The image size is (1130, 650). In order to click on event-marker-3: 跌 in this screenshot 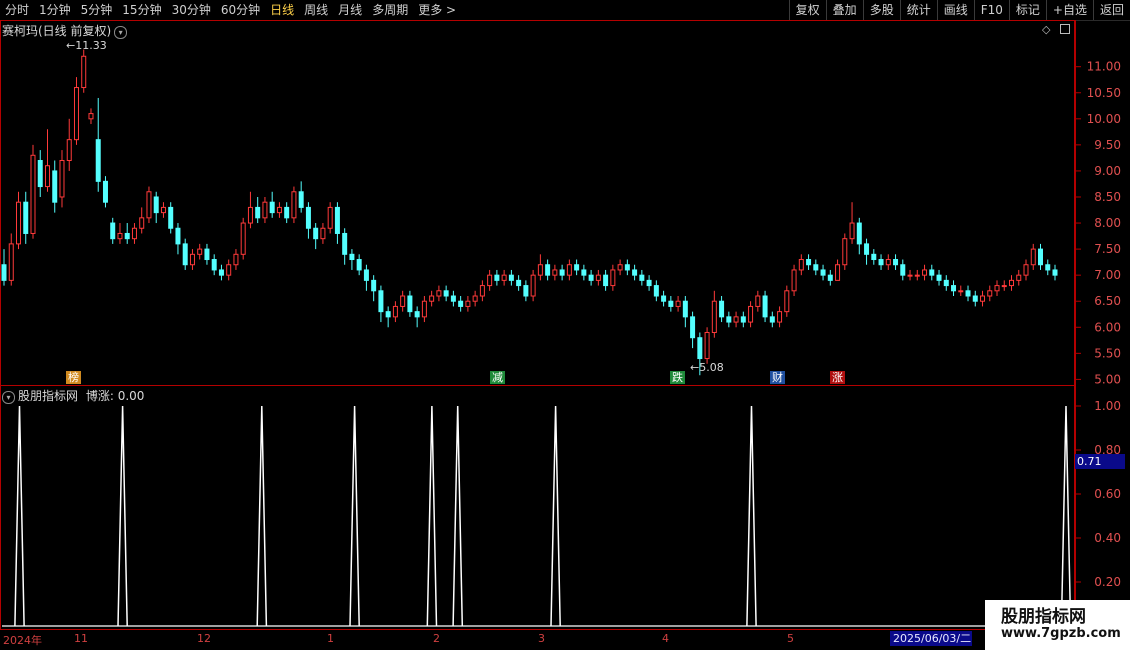, I will do `click(677, 377)`.